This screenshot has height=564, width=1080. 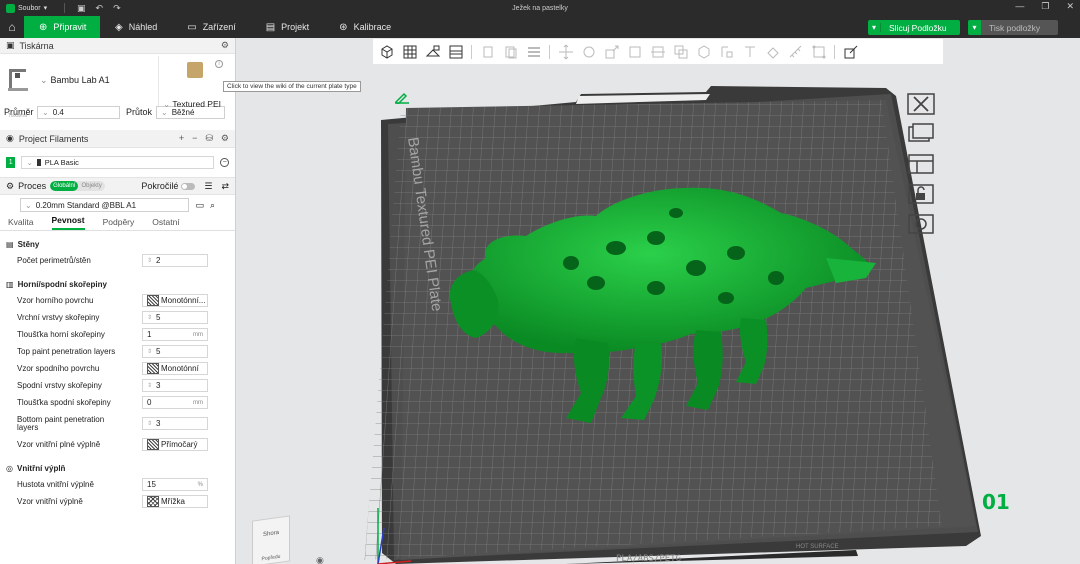 I want to click on pen-icon, so click(x=402, y=98).